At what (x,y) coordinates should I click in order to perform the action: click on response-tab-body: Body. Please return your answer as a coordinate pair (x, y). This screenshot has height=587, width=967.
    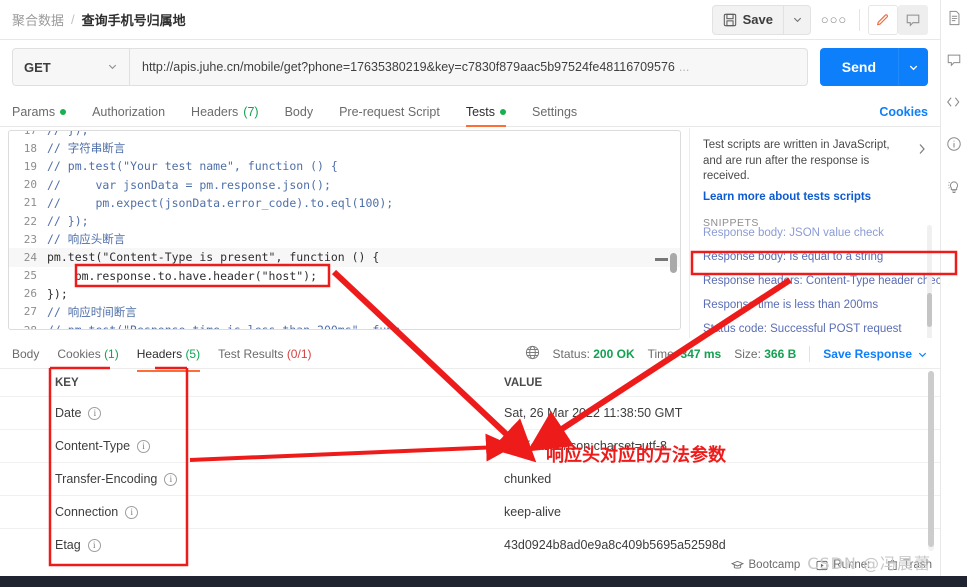
    Looking at the image, I should click on (25, 354).